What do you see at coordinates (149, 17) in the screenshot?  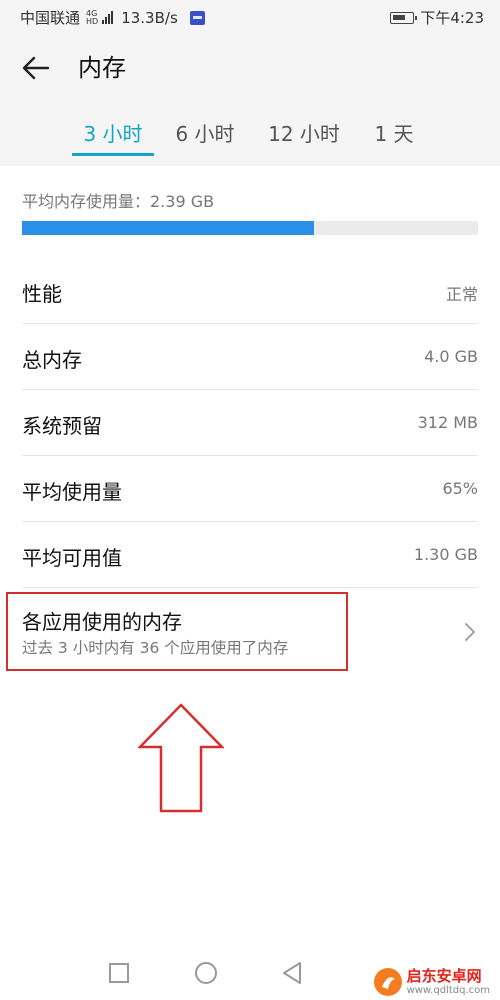 I see `network-speed: 13.3B/s` at bounding box center [149, 17].